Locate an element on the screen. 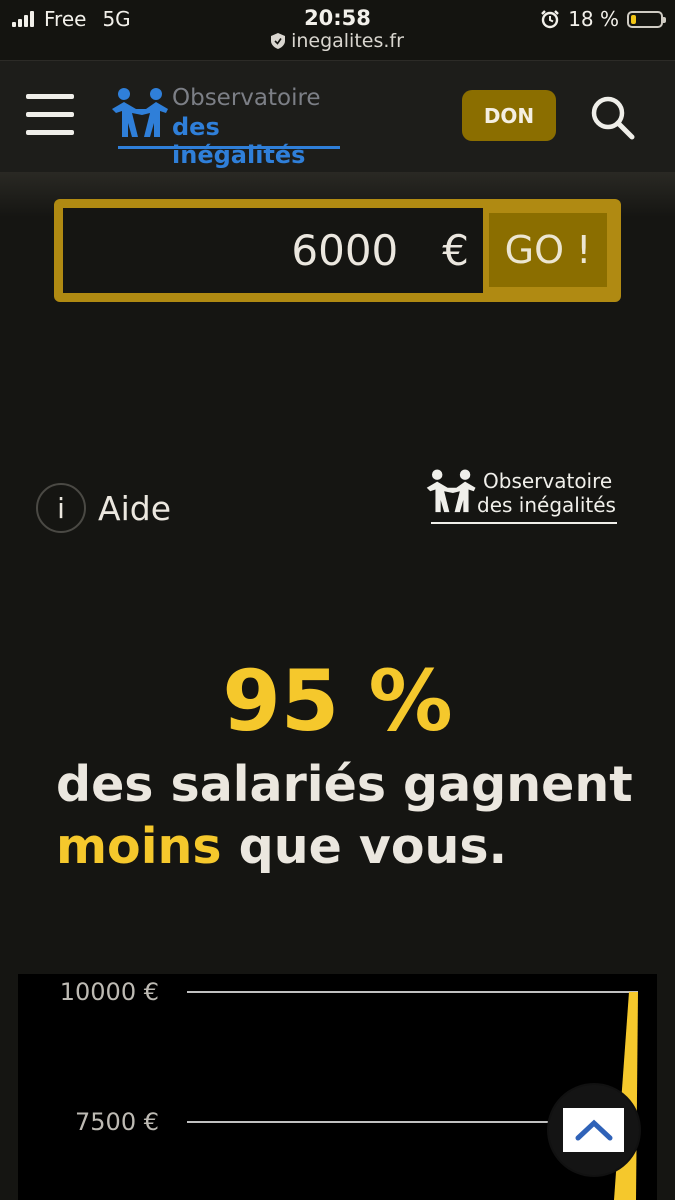  chevron-up-icon is located at coordinates (593, 1130).